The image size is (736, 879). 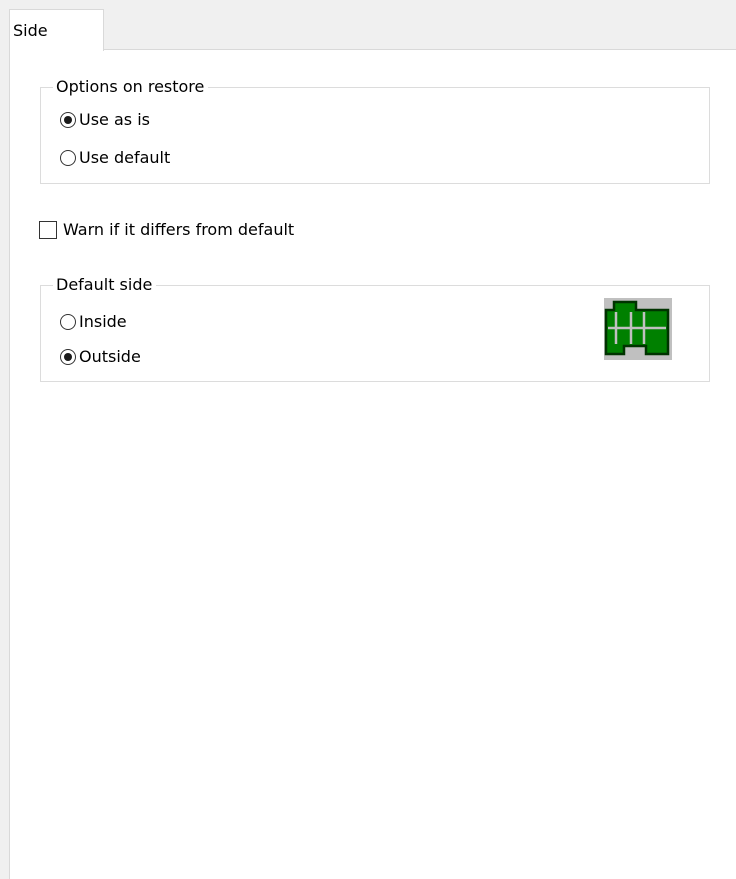 What do you see at coordinates (56, 30) in the screenshot?
I see `tab-side: Side` at bounding box center [56, 30].